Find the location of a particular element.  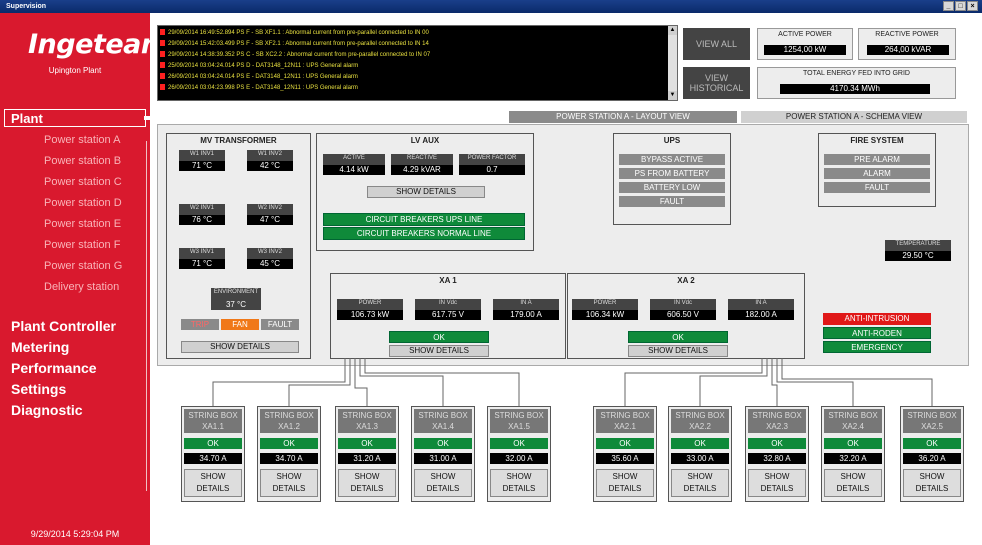

string-box-current: 35.60 A is located at coordinates (625, 458).